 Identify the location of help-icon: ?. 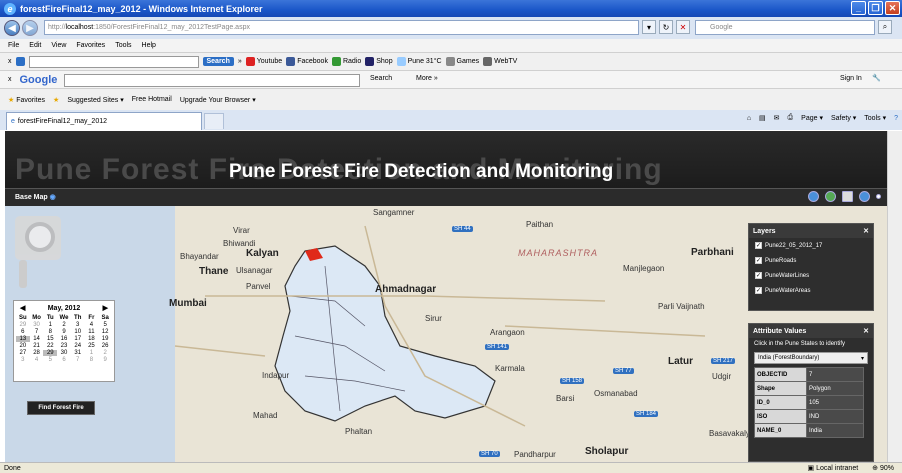
(896, 118).